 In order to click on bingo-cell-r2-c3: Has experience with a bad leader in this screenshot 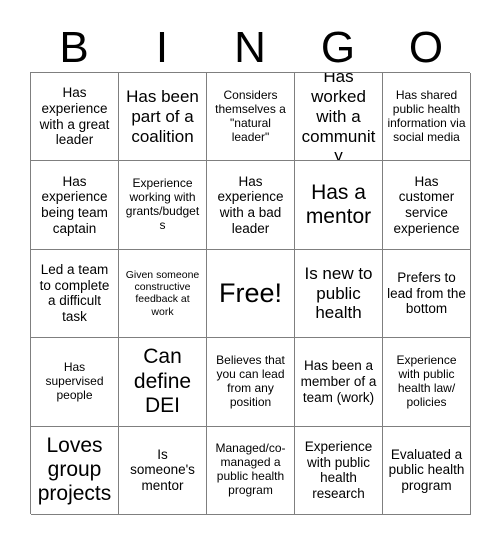, I will do `click(251, 205)`.